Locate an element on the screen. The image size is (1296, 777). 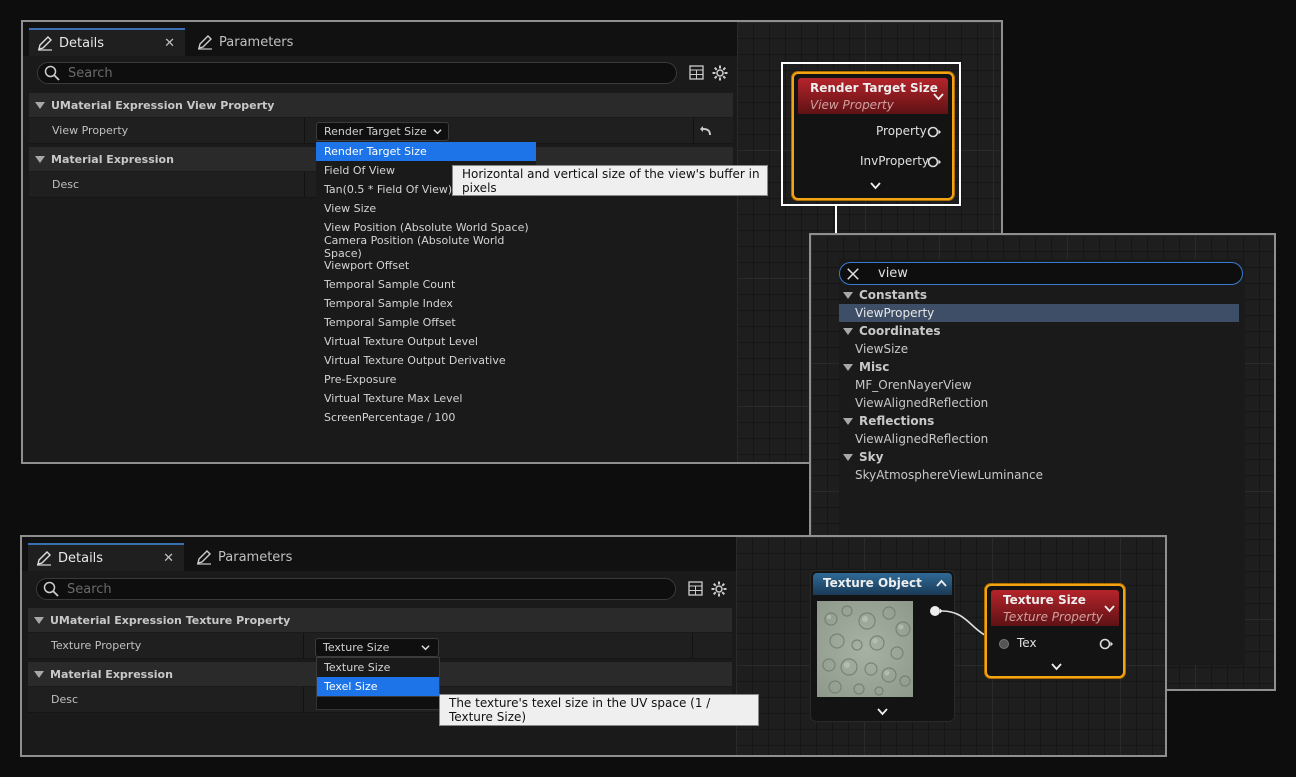
dropdown-item: Temporal Sample Count is located at coordinates (426, 284).